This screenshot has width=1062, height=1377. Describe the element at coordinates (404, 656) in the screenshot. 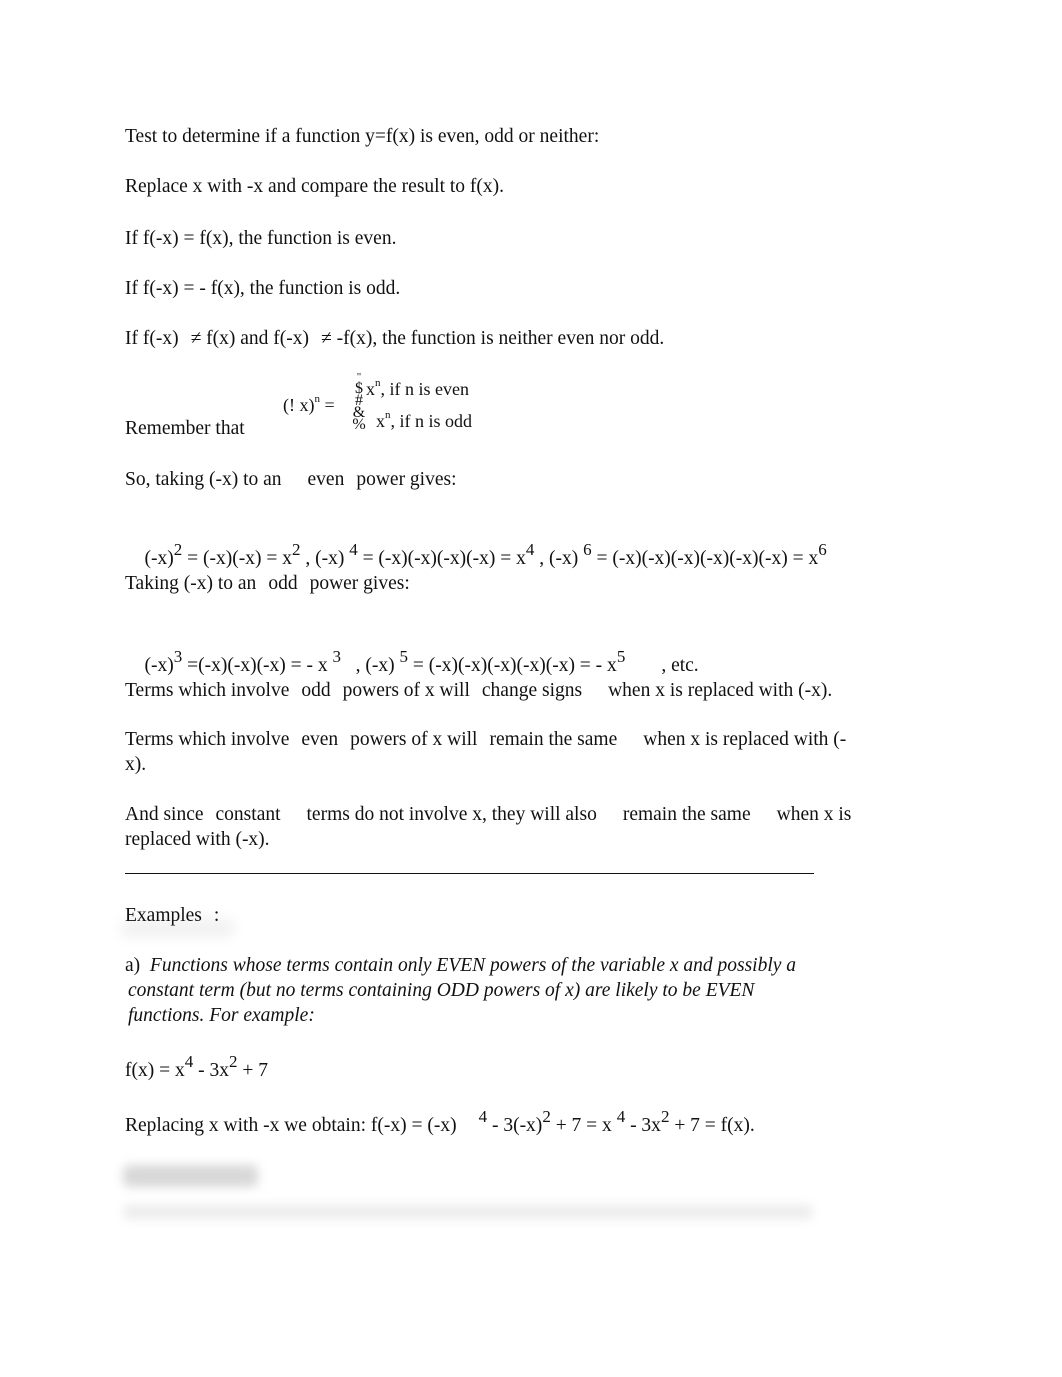

I see `eq-lhs-exp: 5` at that location.